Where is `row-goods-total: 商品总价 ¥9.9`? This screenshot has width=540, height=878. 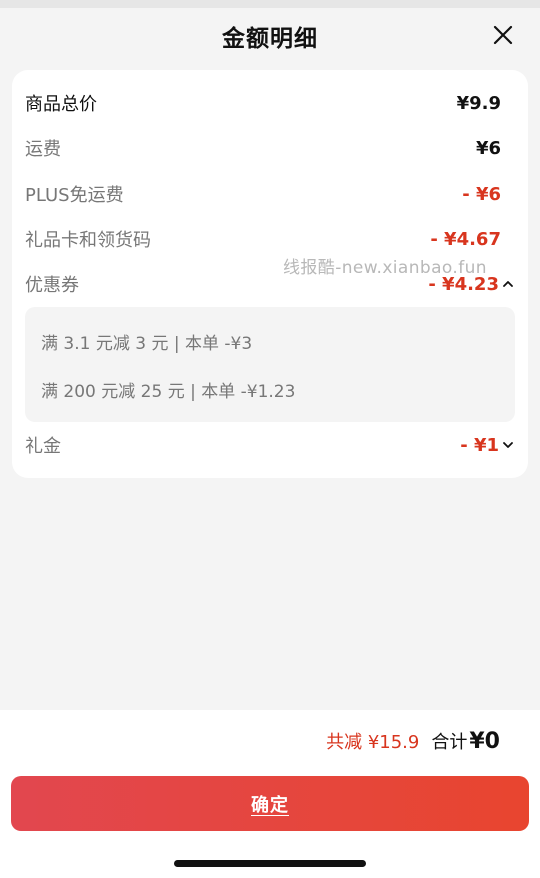
row-goods-total: 商品总价 ¥9.9 is located at coordinates (263, 103).